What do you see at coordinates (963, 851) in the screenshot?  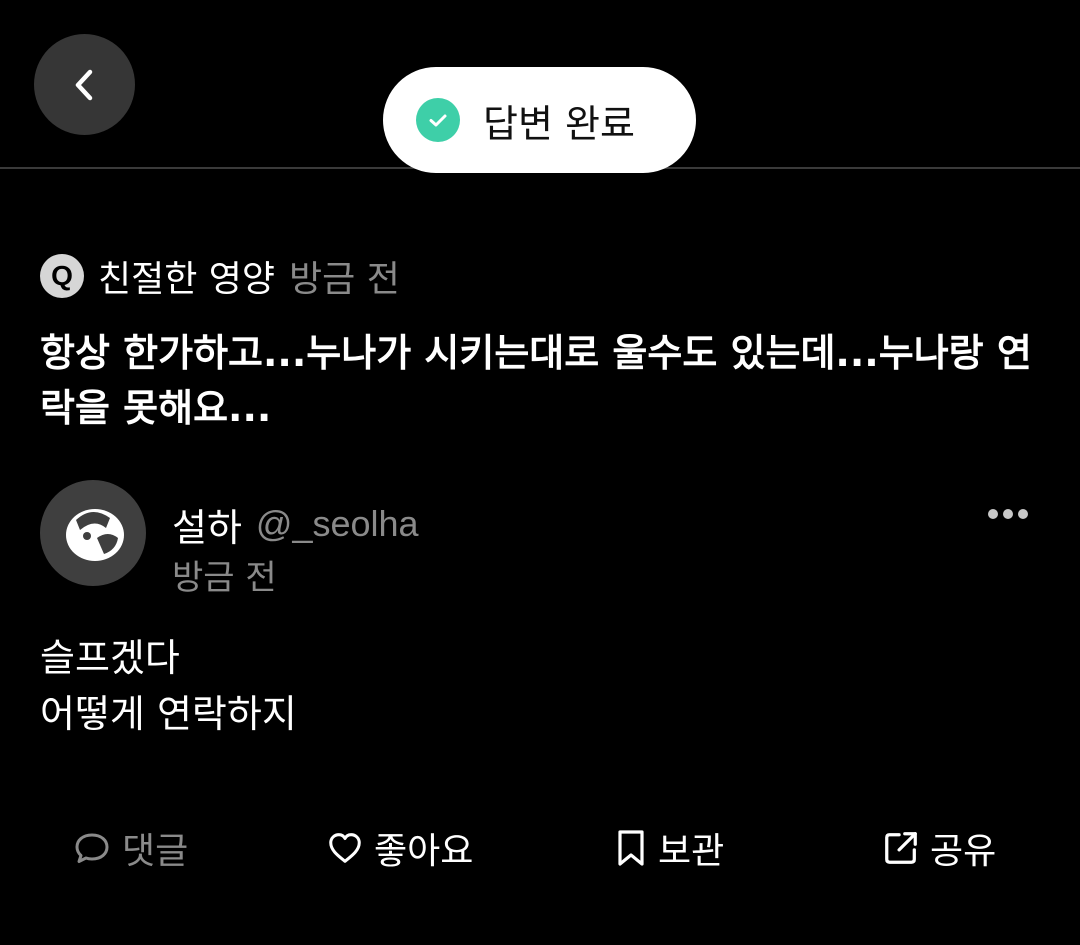 I see `share-label: 공유` at bounding box center [963, 851].